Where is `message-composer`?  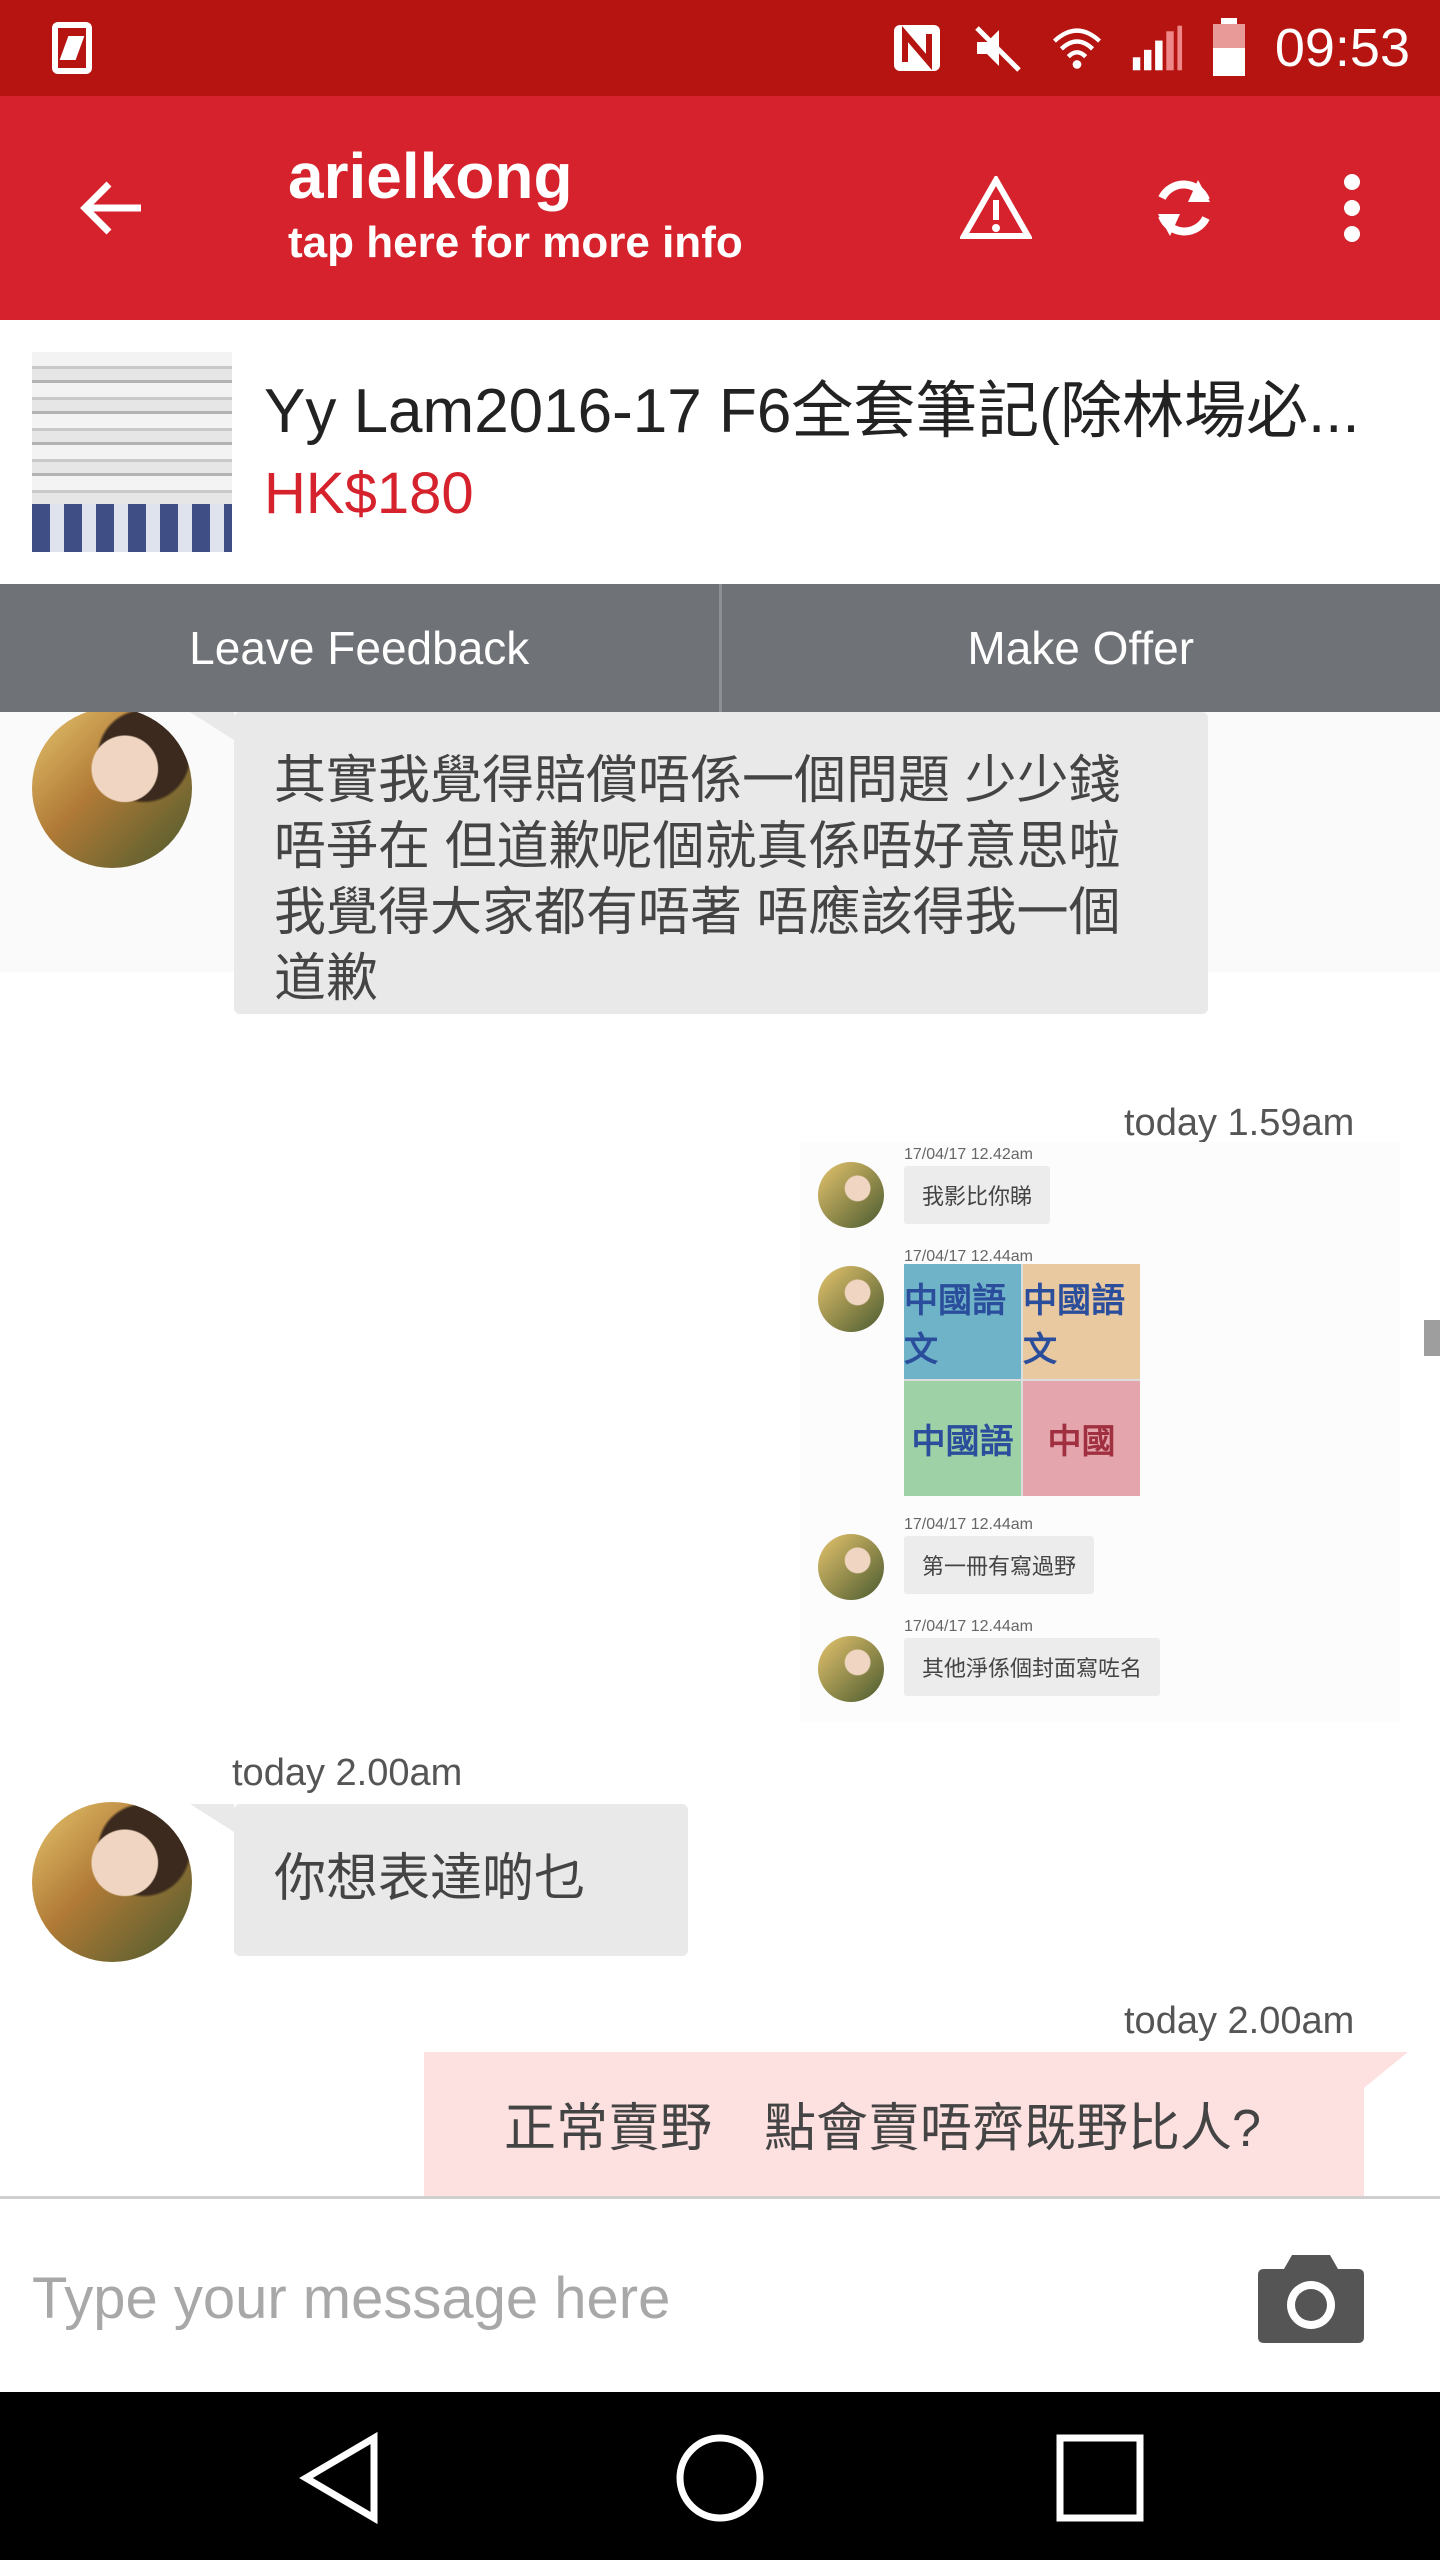
message-composer is located at coordinates (720, 2294).